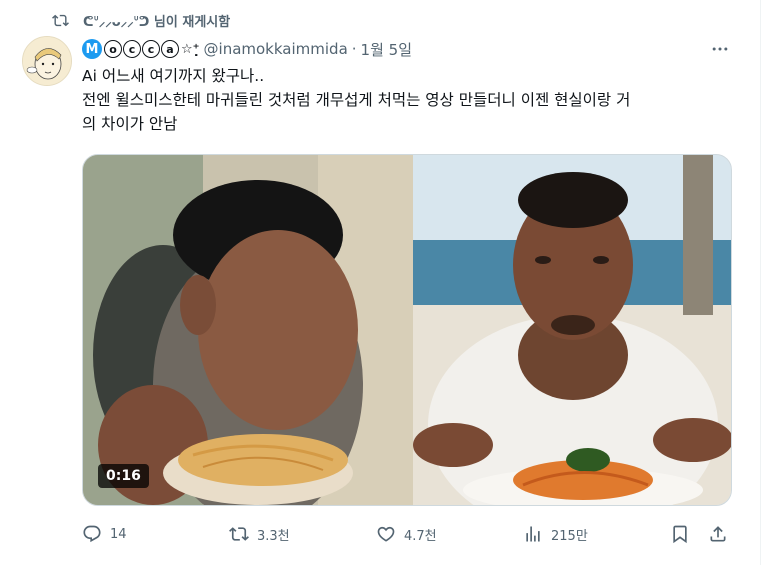 Image resolution: width=771 pixels, height=565 pixels. I want to click on user-handle: @inamokkaimmida, so click(276, 49).